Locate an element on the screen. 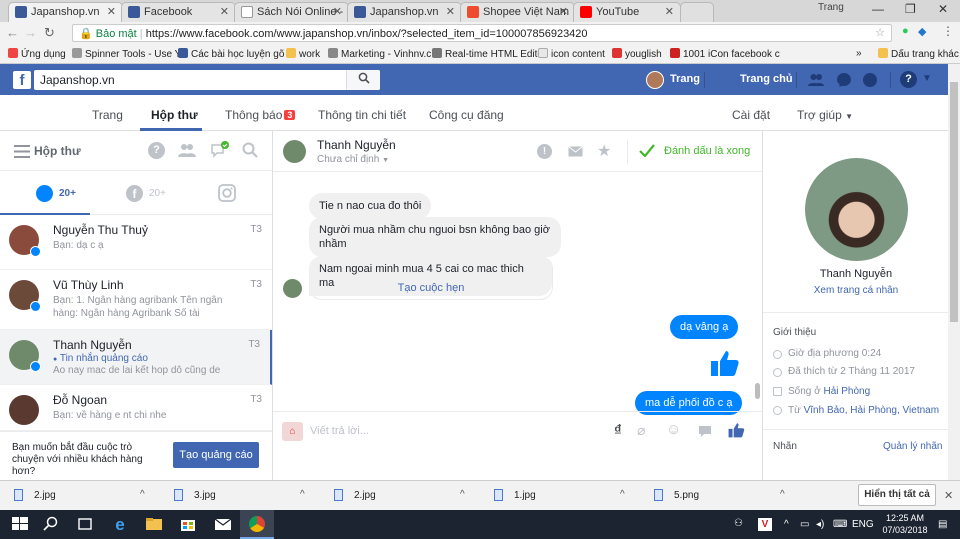 Image resolution: width=960 pixels, height=539 pixels. app-tray-icon: V is located at coordinates (765, 524).